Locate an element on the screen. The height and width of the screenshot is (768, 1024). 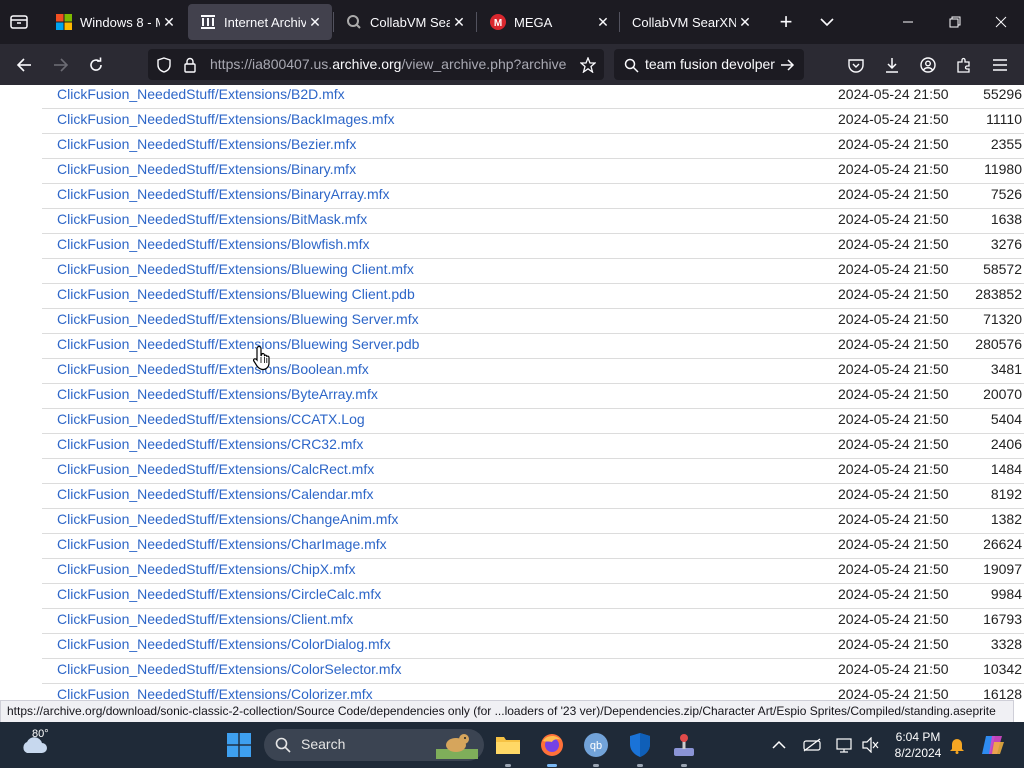
folder-icon is located at coordinates (508, 745).